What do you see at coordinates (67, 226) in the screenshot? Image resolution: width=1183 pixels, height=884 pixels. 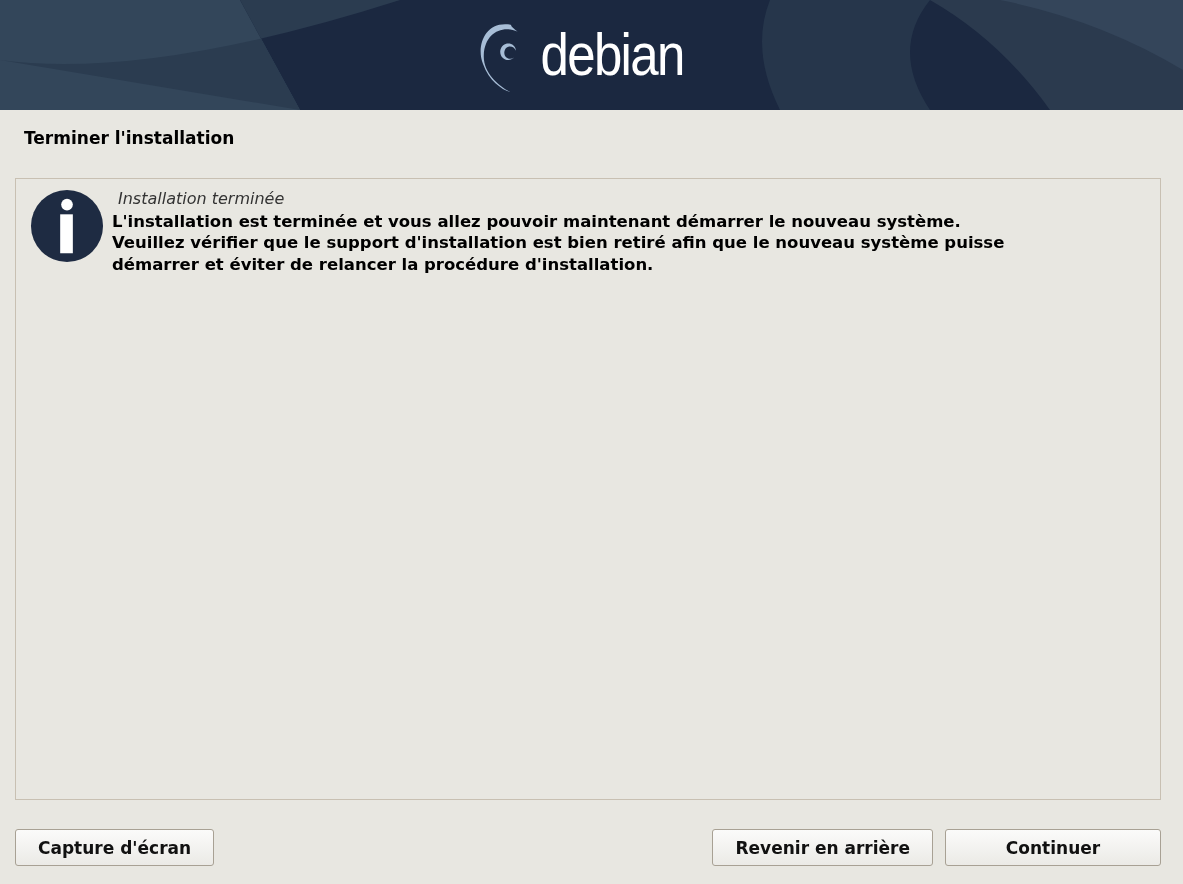 I see `info-icon` at bounding box center [67, 226].